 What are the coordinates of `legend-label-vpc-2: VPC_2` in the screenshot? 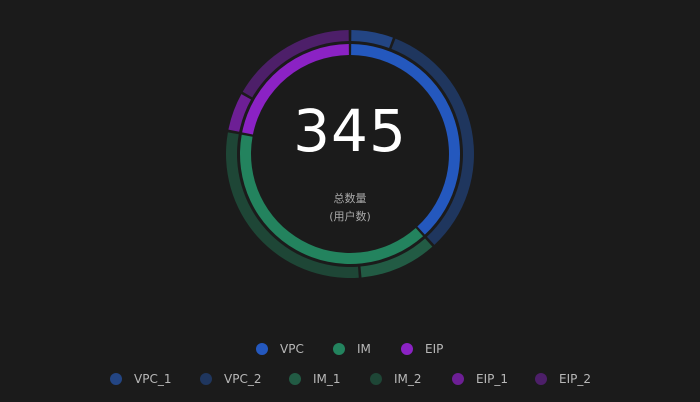 It's located at (243, 379).